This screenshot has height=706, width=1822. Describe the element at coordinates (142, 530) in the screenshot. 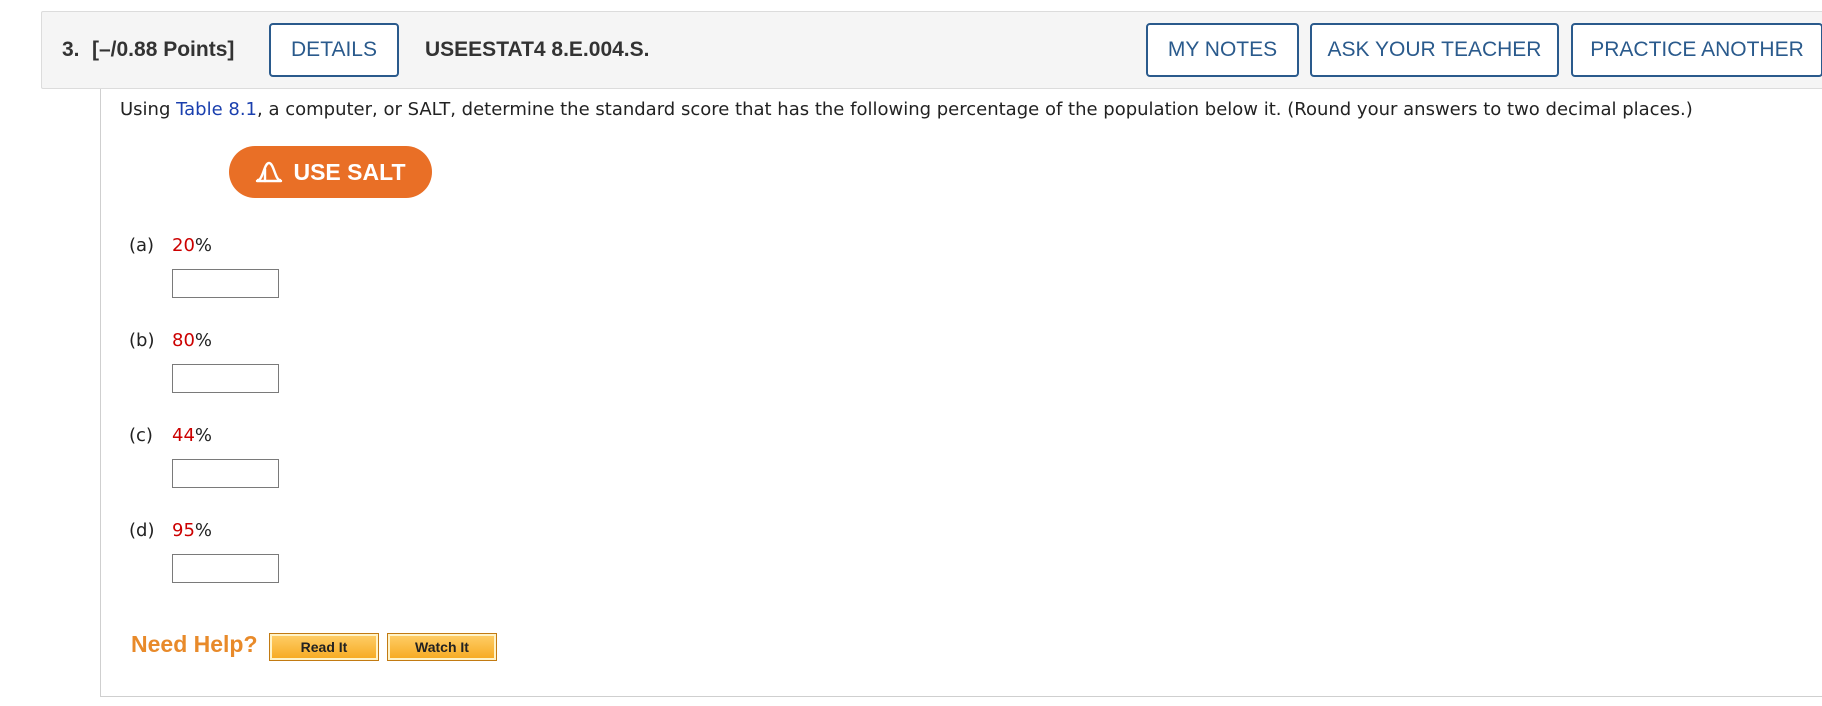

I see `part-d-label: (d)` at that location.